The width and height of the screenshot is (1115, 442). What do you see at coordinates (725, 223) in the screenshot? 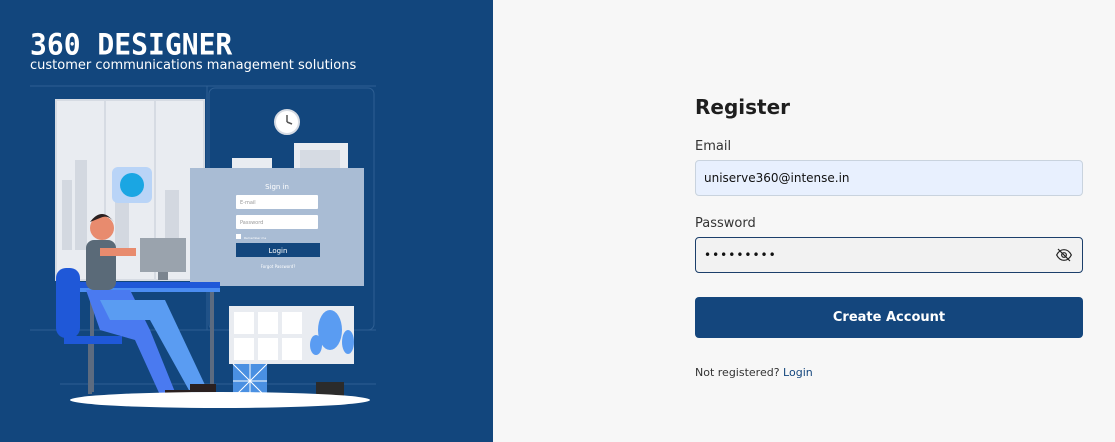
I see `password-label: Password` at bounding box center [725, 223].